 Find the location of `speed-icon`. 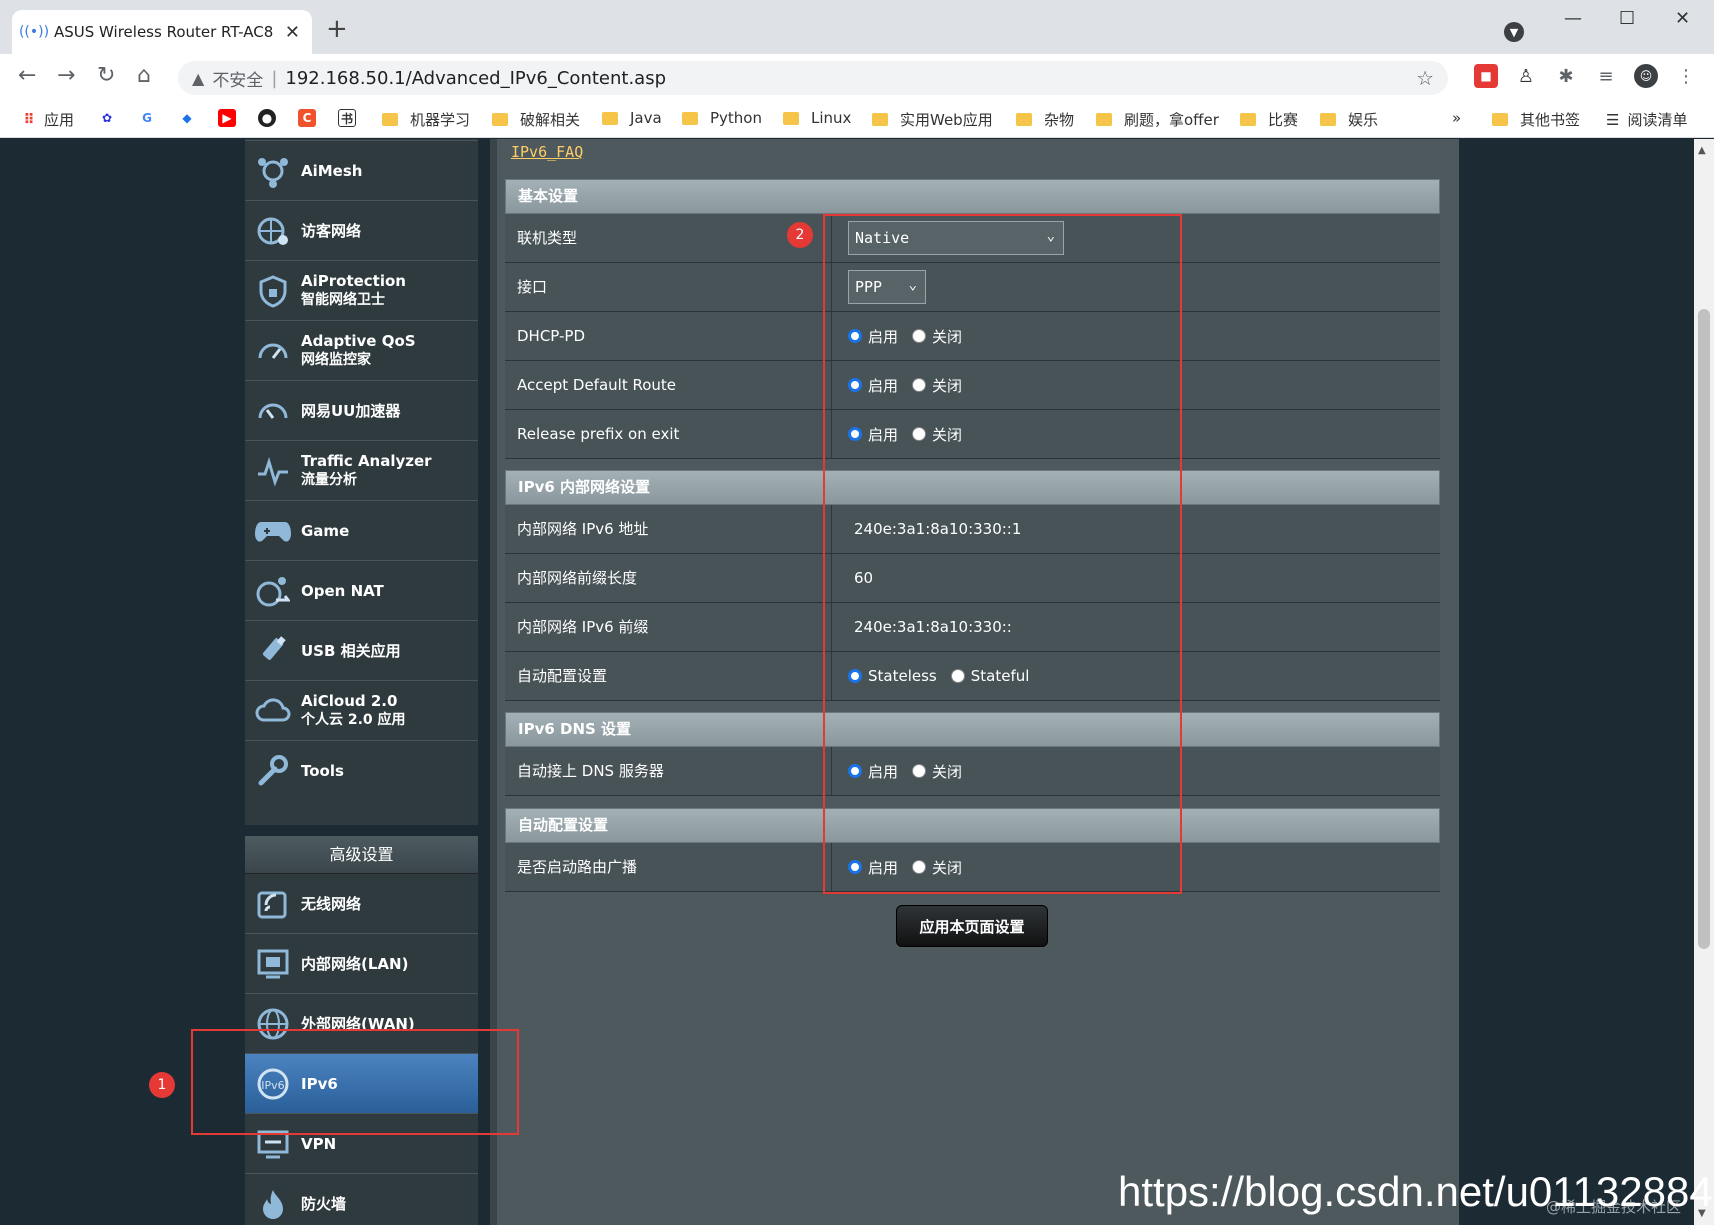

speed-icon is located at coordinates (273, 411).